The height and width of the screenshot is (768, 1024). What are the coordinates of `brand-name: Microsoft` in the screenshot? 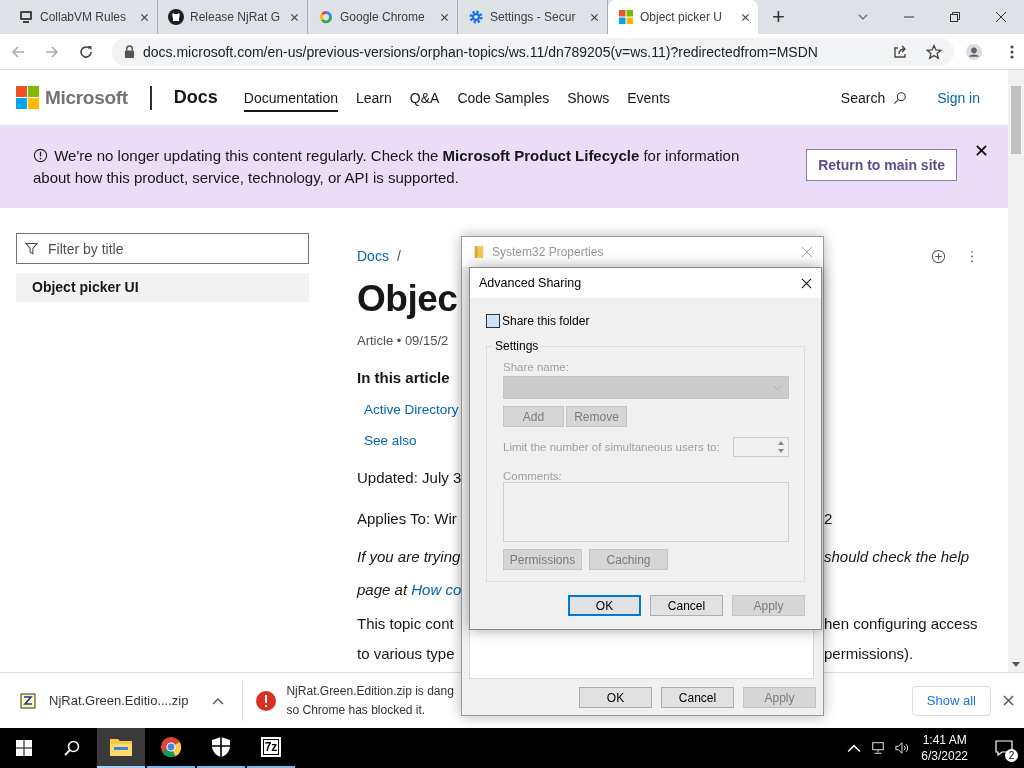 It's located at (86, 97).